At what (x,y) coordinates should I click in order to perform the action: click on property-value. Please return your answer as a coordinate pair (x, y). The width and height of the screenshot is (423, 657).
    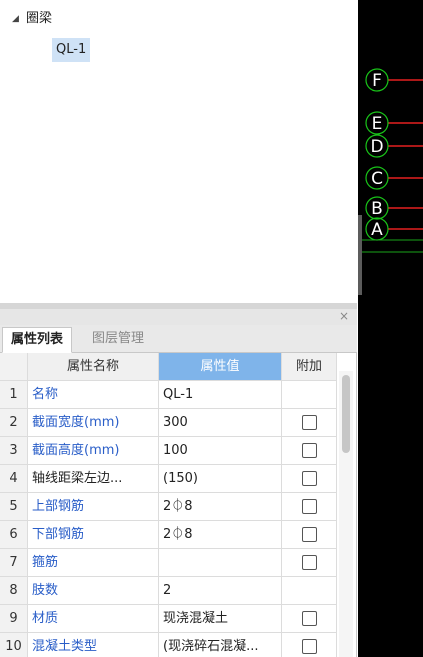
    Looking at the image, I should click on (220, 562).